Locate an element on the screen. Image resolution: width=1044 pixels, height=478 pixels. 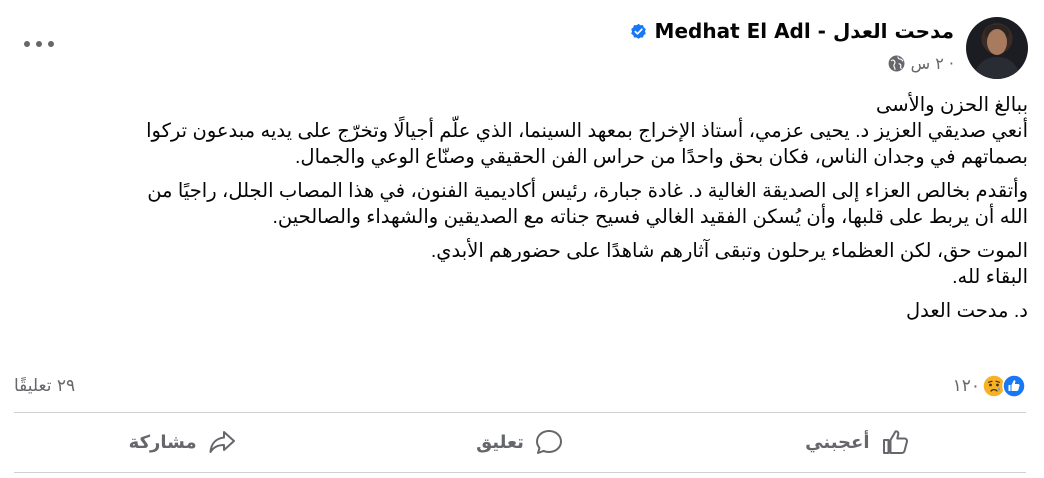
paragraph-4-signature: د. مدحت العدل is located at coordinates (525, 311).